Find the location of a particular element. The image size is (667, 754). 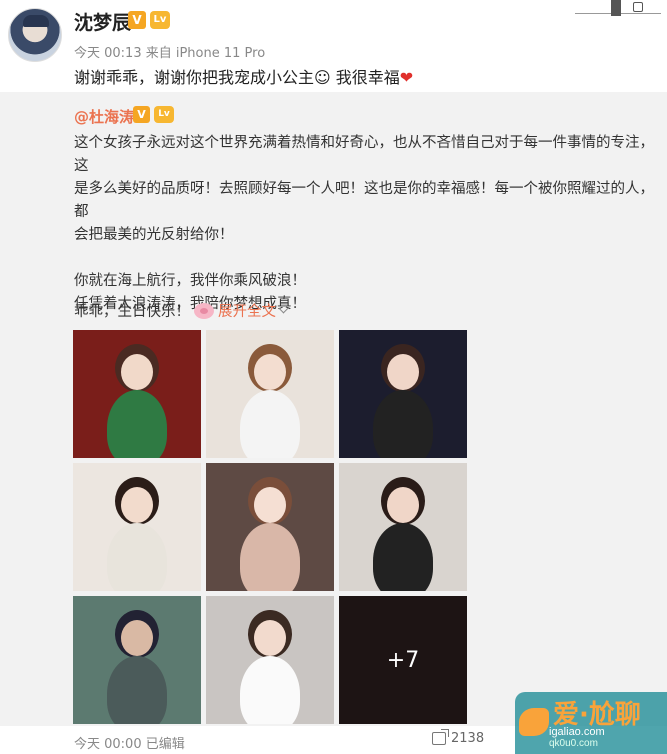

watermark-url-secondary: qk0u0.com is located at coordinates (573, 743).